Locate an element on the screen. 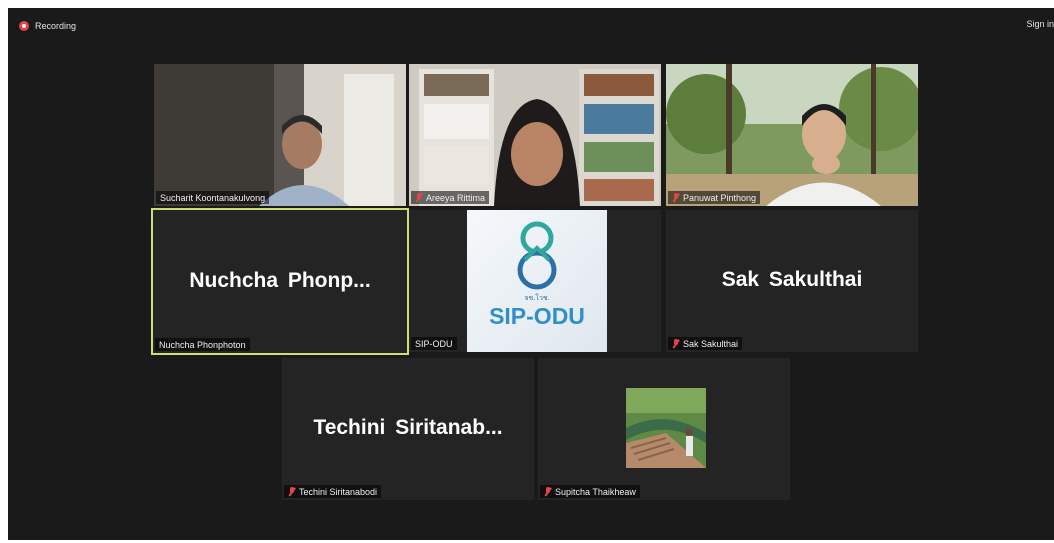 Image resolution: width=1054 pixels, height=543 pixels. participant-name: Panuwat Pinthong is located at coordinates (720, 197).